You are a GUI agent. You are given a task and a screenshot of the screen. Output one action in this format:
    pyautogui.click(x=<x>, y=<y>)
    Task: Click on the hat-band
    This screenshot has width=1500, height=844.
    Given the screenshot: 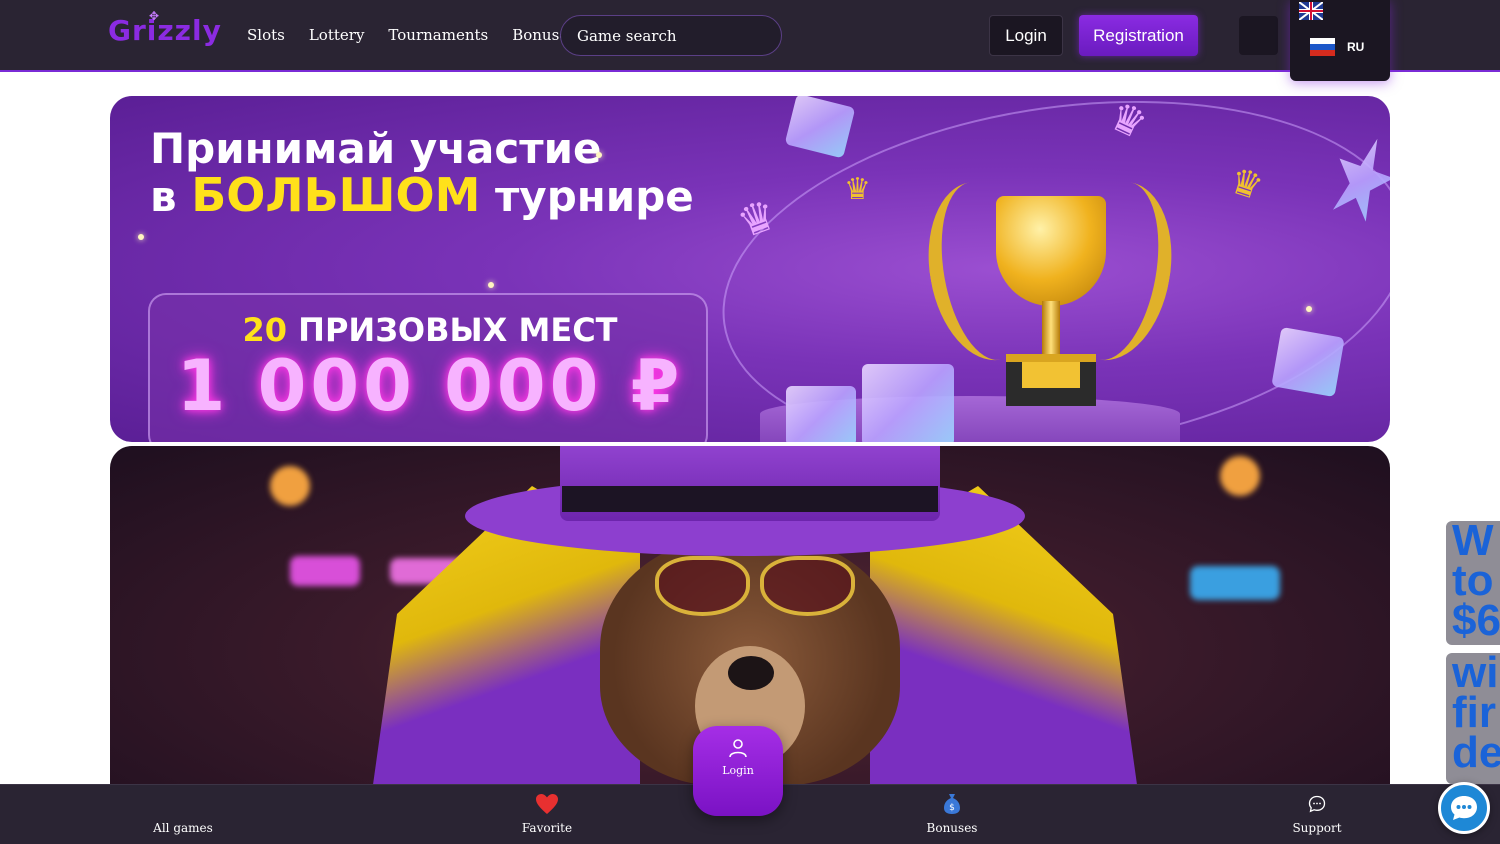 What is the action you would take?
    pyautogui.click(x=750, y=499)
    